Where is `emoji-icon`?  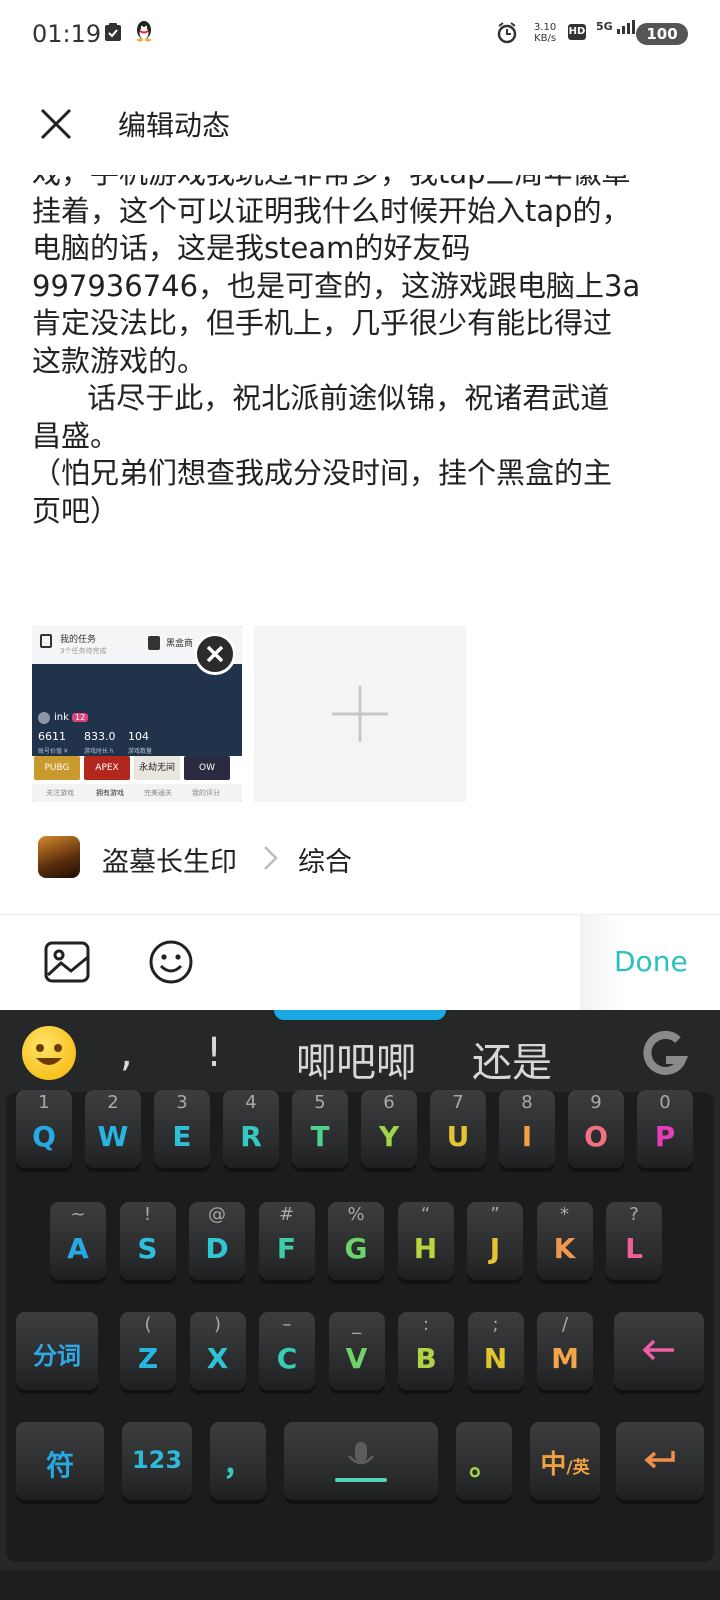
emoji-icon is located at coordinates (171, 964).